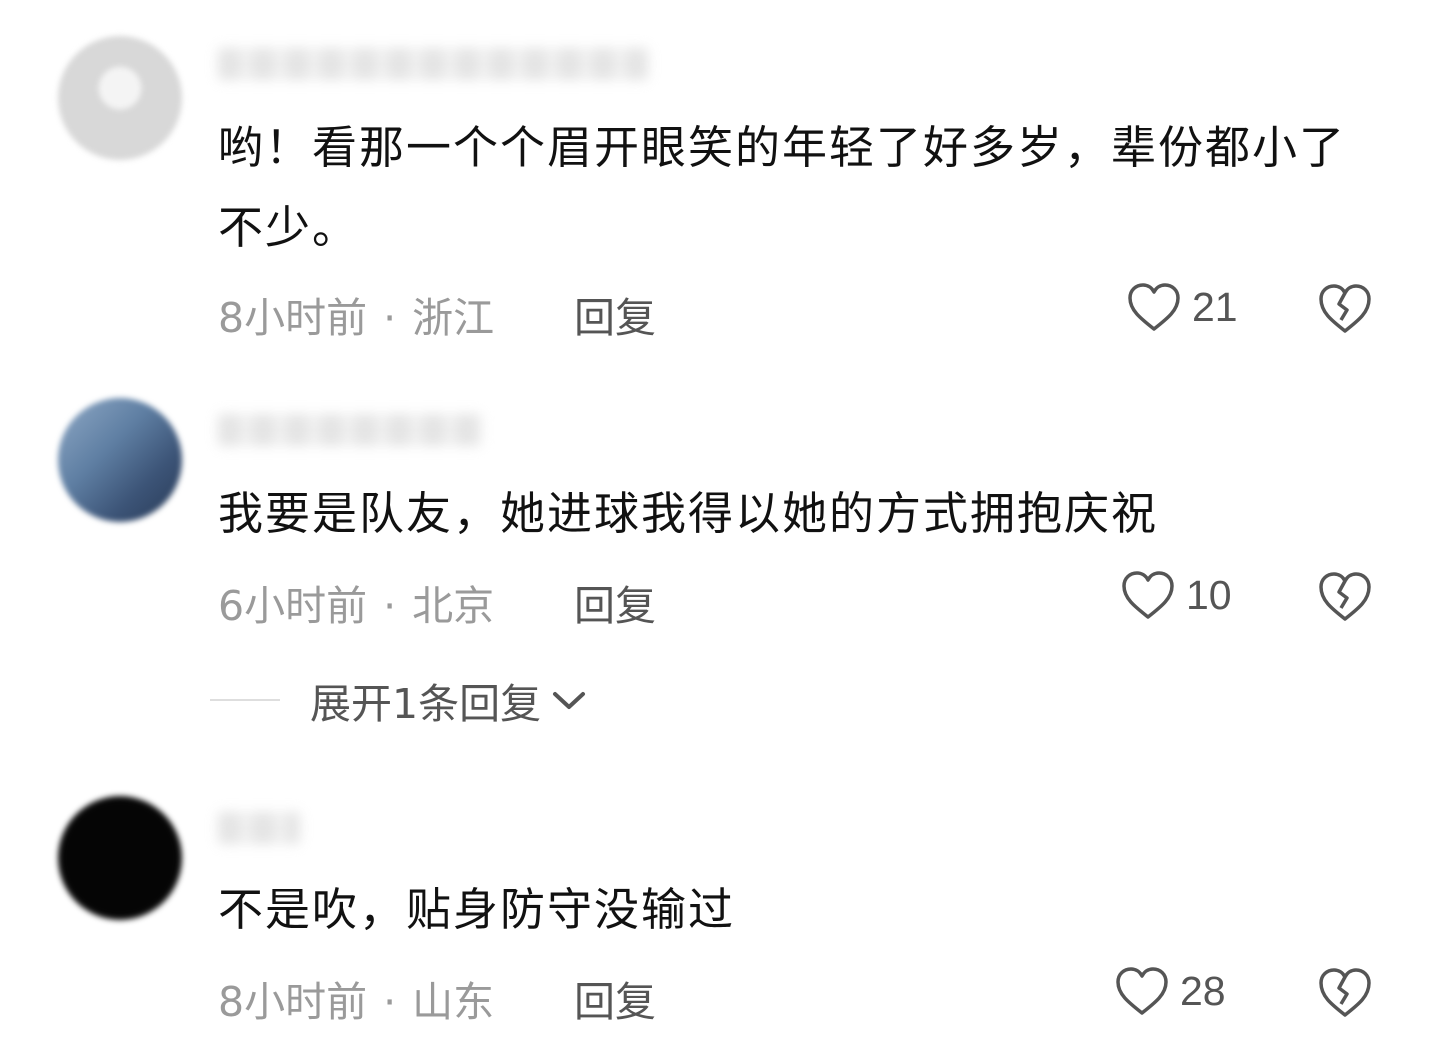 The image size is (1440, 1051). Describe the element at coordinates (477, 909) in the screenshot. I see `comment-text: 不是吹，贴身防守没输过` at that location.